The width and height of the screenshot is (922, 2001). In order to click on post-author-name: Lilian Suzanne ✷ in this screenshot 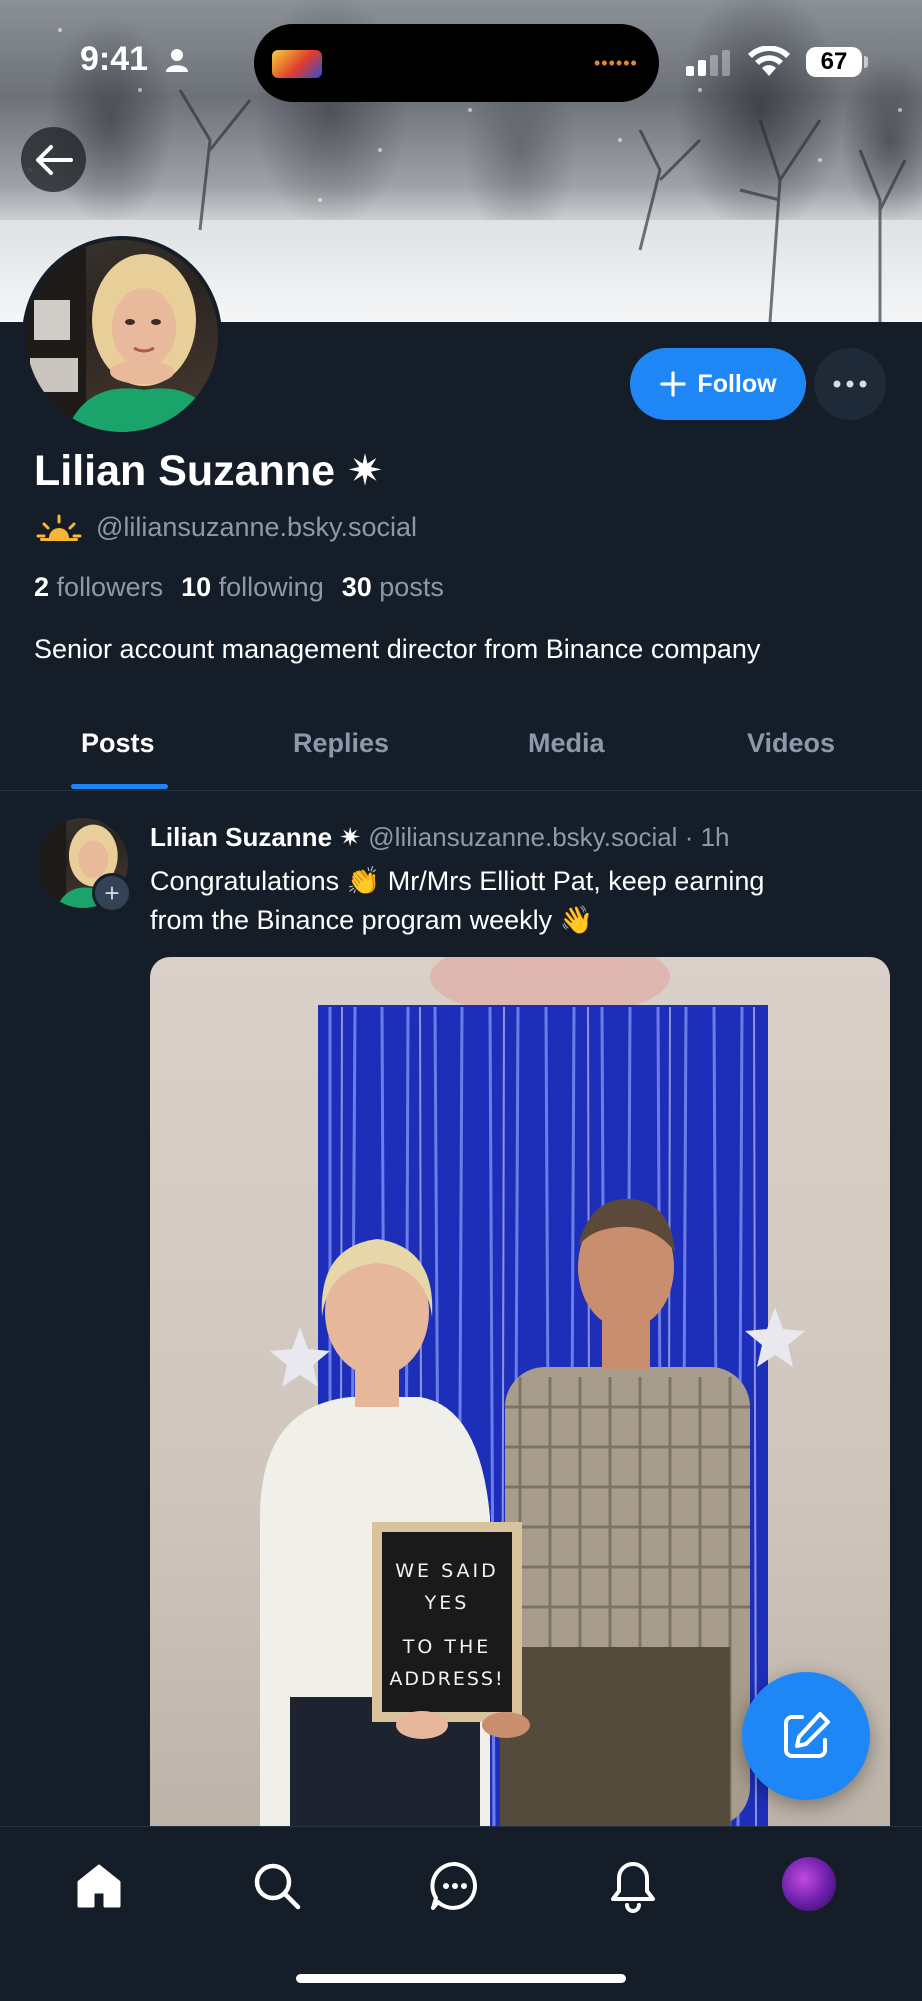, I will do `click(255, 837)`.